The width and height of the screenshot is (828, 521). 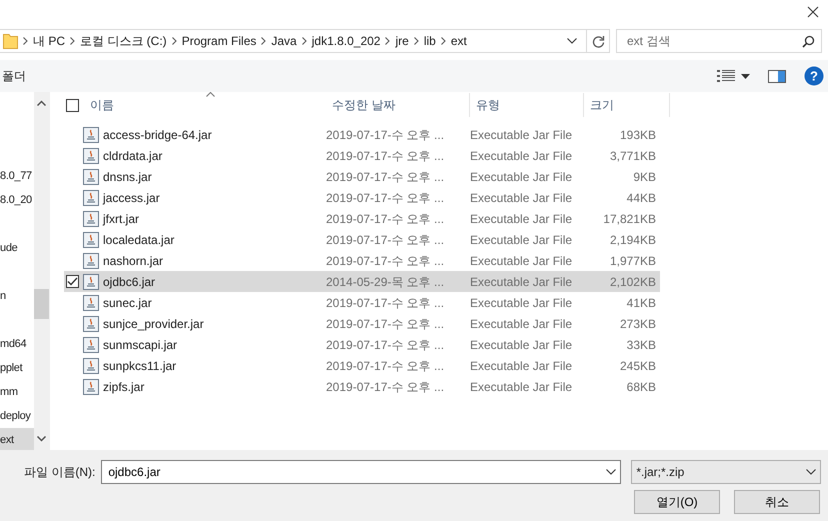 What do you see at coordinates (632, 156) in the screenshot?
I see `file-size: 3,771KB` at bounding box center [632, 156].